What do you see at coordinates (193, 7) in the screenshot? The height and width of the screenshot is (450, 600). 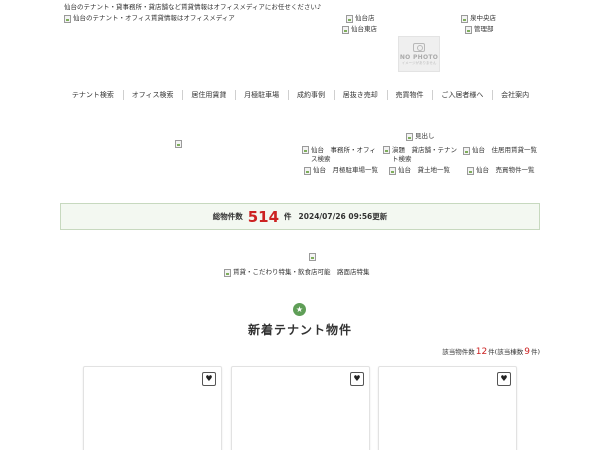 I see `header-tagline: 仙台のテナント・貸事務所・貸店舗など賃貸情報はオフィスメディアにお任せください♪` at bounding box center [193, 7].